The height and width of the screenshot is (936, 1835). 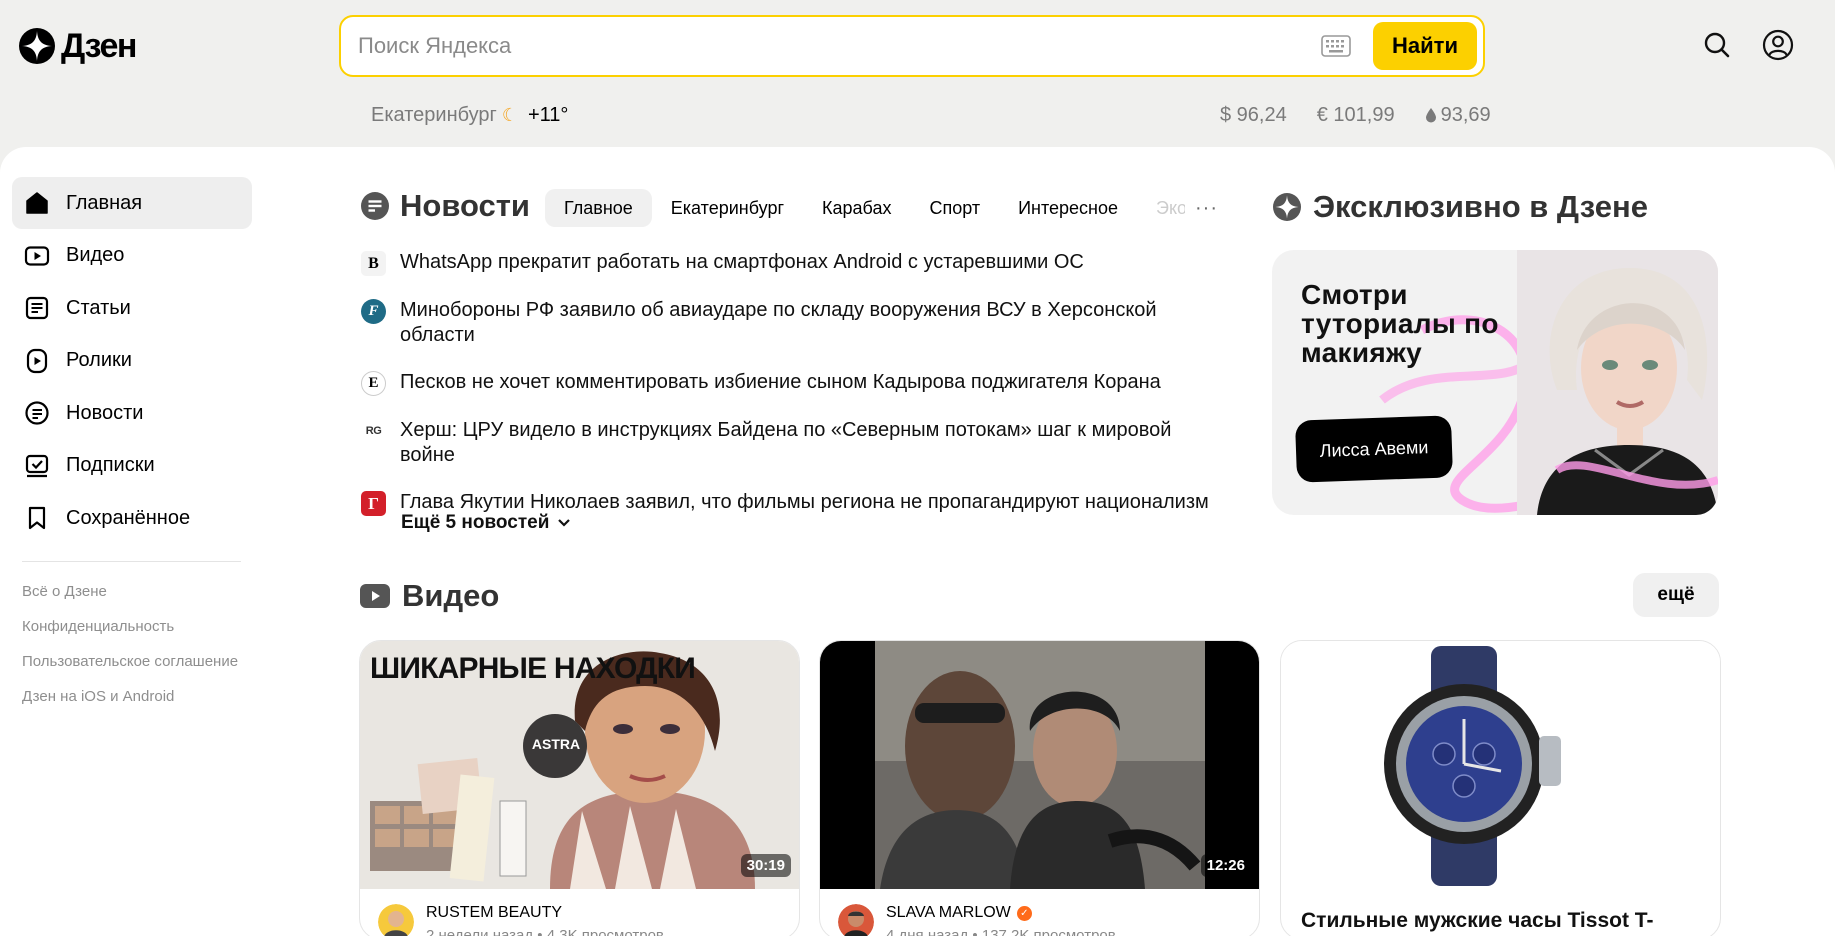 What do you see at coordinates (1495, 382) in the screenshot?
I see `exclusive-card: Смотри туториалы по макияжу Лисса Авеми` at bounding box center [1495, 382].